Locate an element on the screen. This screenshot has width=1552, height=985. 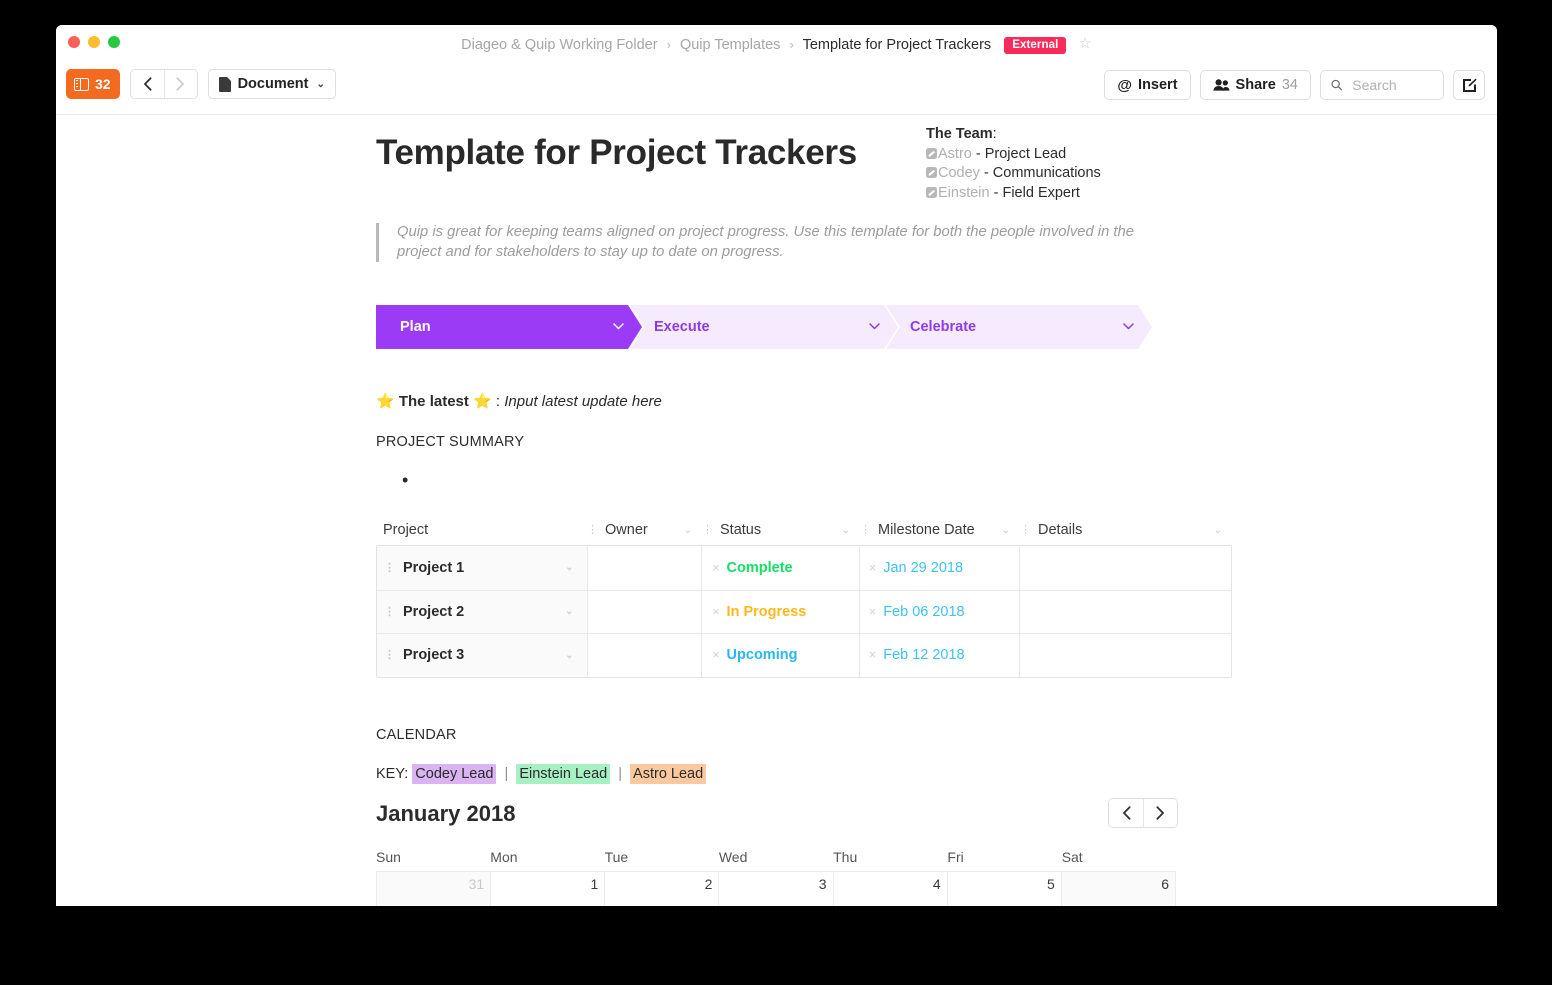
step-label: Plan is located at coordinates (415, 327).